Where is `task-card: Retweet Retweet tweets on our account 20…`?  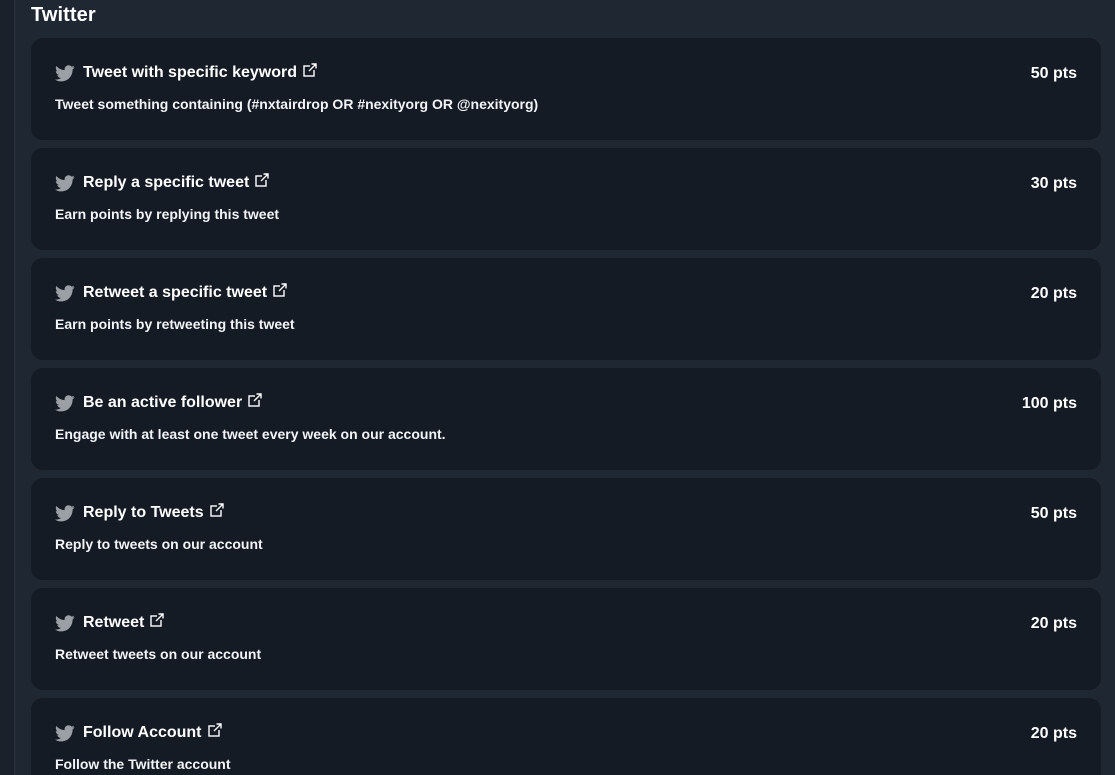
task-card: Retweet Retweet tweets on our account 20… is located at coordinates (566, 639).